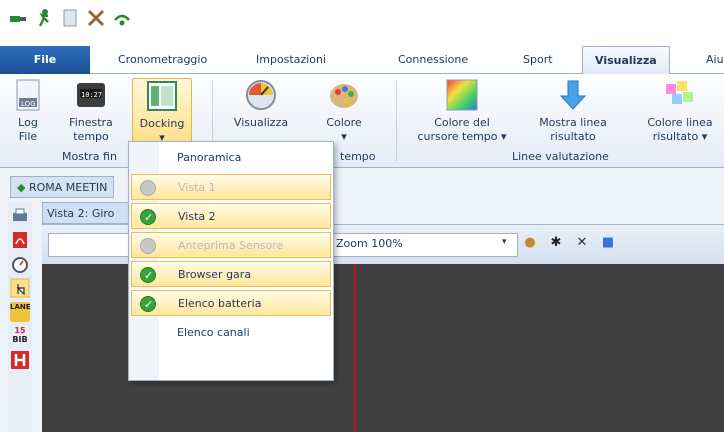 The width and height of the screenshot is (724, 432). What do you see at coordinates (28, 95) in the screenshot?
I see `log-icon: LOG` at bounding box center [28, 95].